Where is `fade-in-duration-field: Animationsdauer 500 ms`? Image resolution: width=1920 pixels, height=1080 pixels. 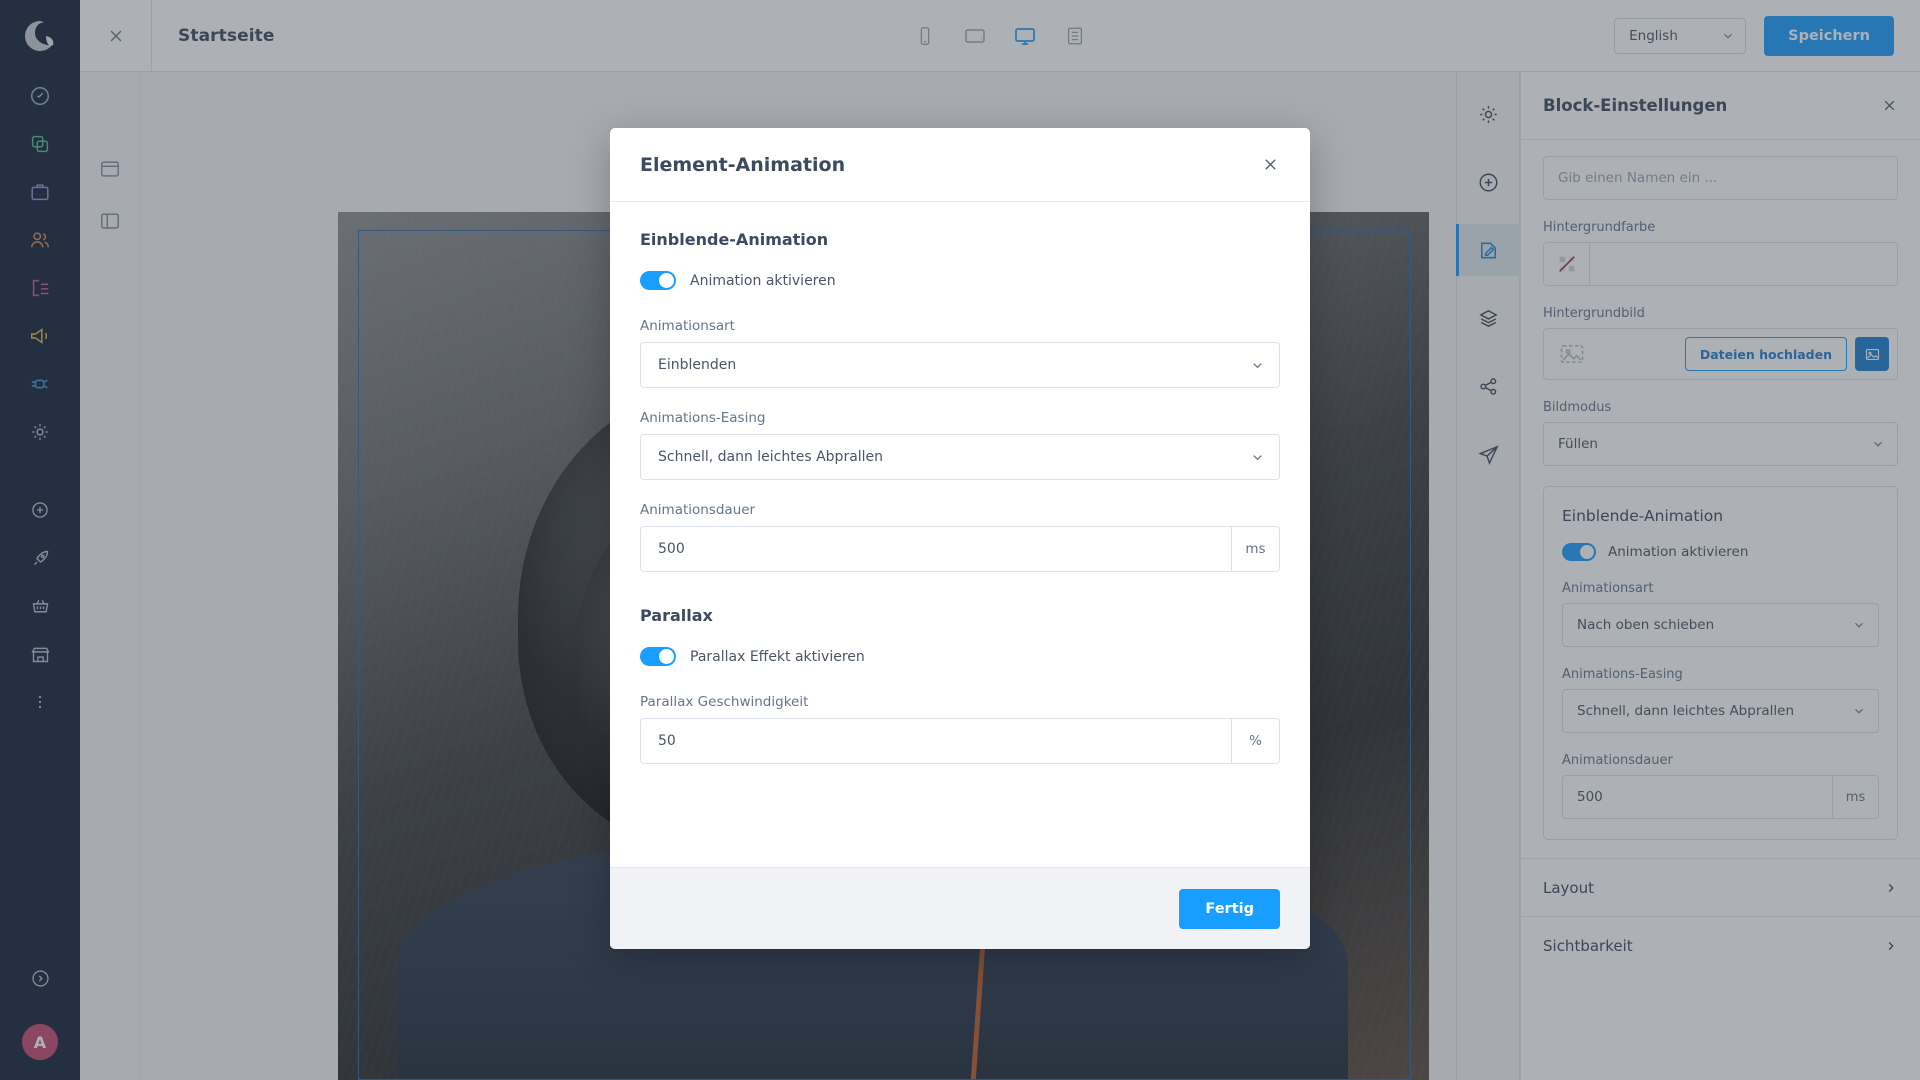 fade-in-duration-field: Animationsdauer 500 ms is located at coordinates (960, 537).